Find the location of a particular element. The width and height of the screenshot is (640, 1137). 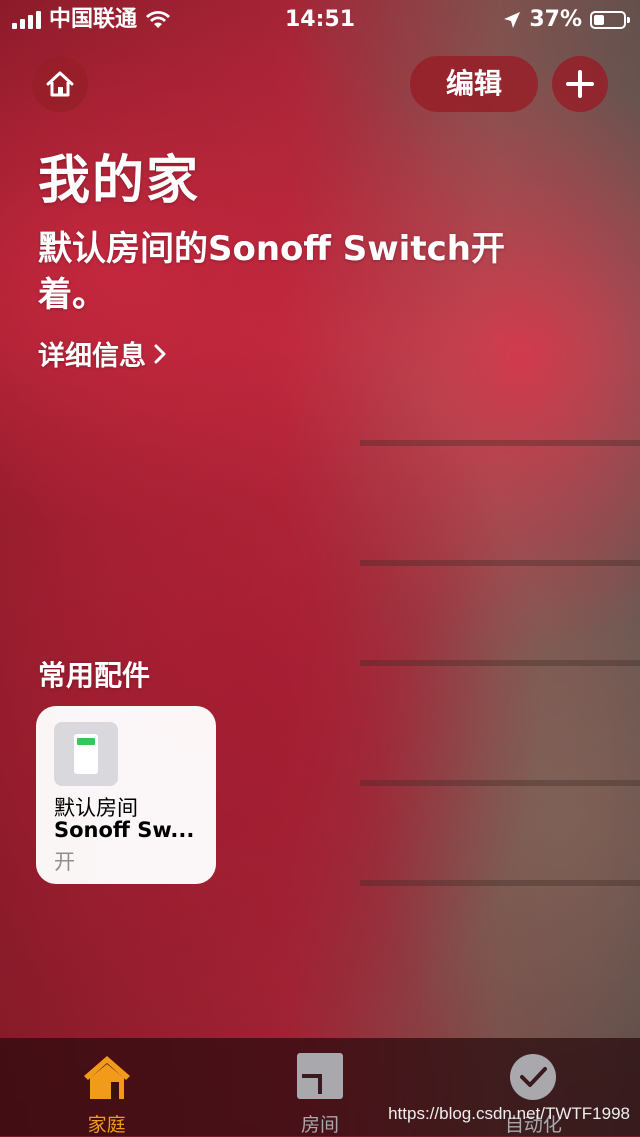

chevron-right-icon is located at coordinates (160, 353).